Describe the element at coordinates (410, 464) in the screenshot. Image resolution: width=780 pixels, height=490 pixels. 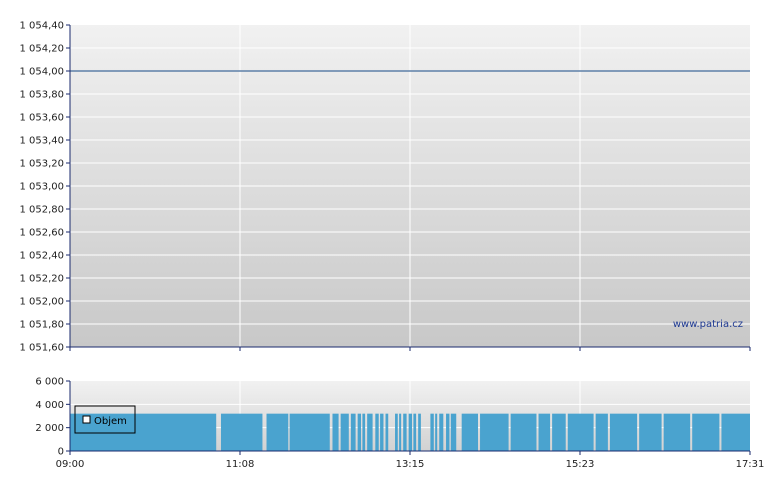
I see `x-tick-label: 13:15` at that location.